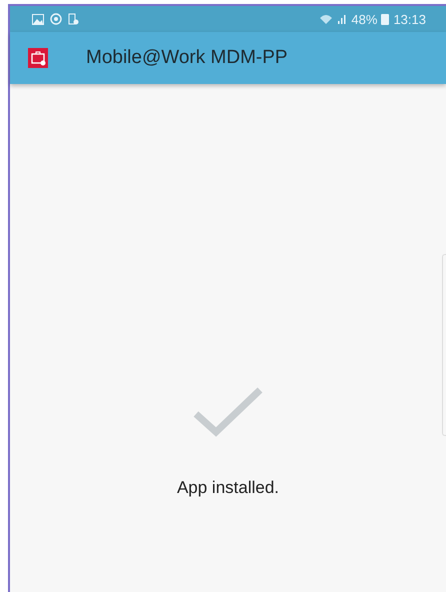  What do you see at coordinates (38, 58) in the screenshot?
I see `briefcase-icon` at bounding box center [38, 58].